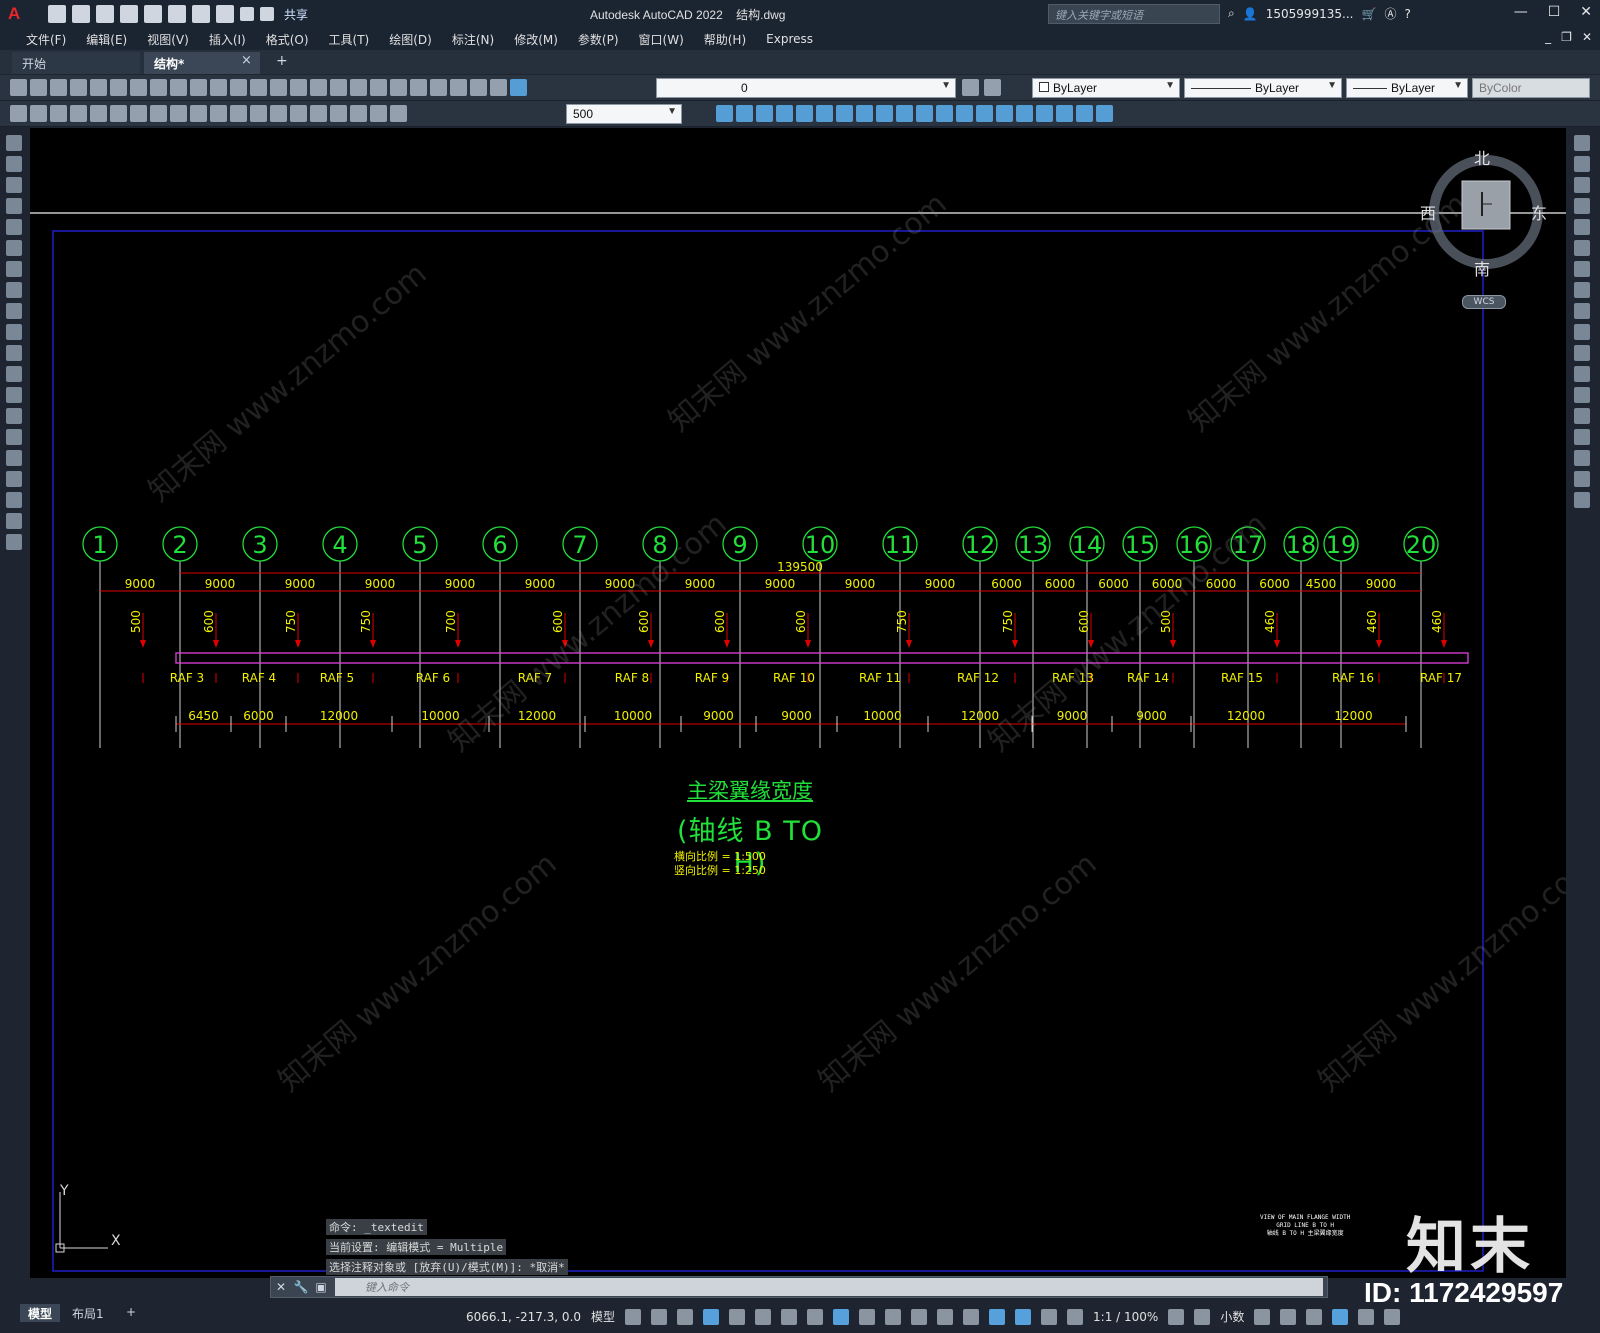 Image resolution: width=1600 pixels, height=1333 pixels. What do you see at coordinates (14, 542) in the screenshot?
I see `add-selected-icon` at bounding box center [14, 542].